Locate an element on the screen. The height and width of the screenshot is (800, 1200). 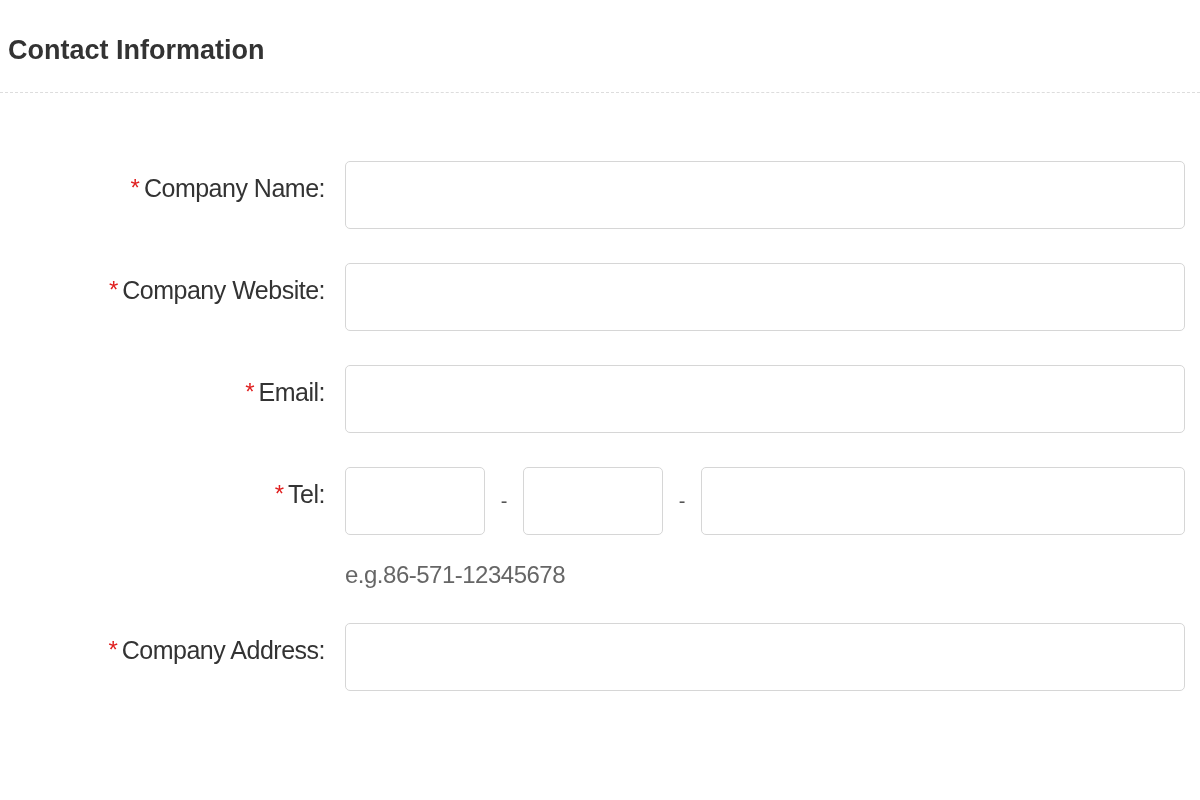
field-label: Company Website: is located at coordinates (223, 290).